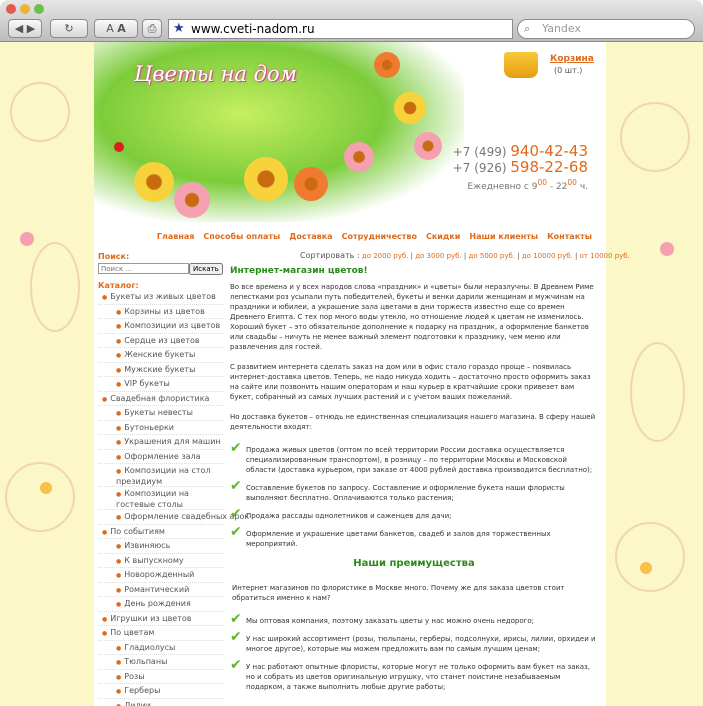 This screenshot has height=706, width=703. I want to click on hours-to-minutes: 00, so click(572, 182).